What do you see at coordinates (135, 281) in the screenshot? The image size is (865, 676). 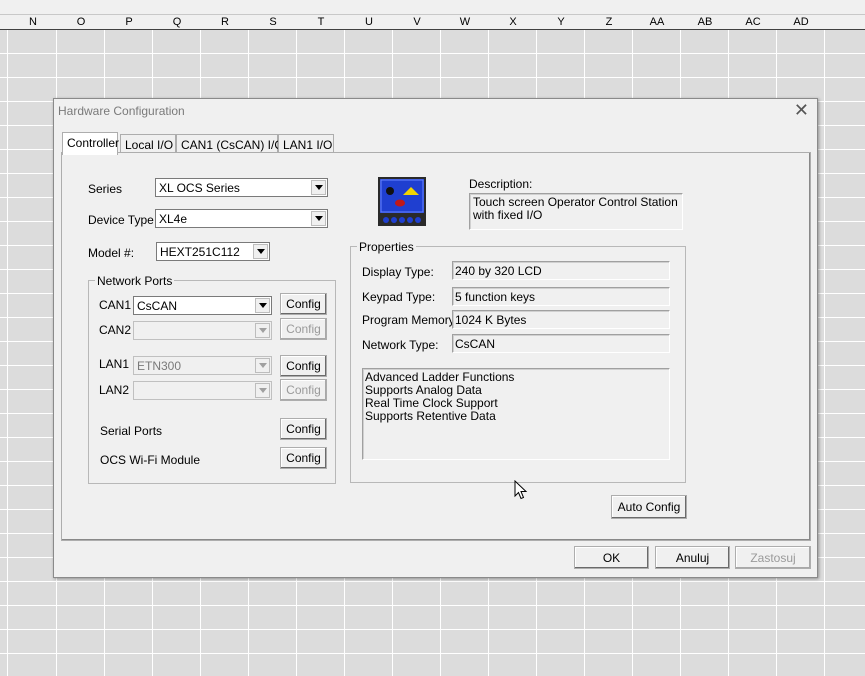 I see `network-ports-title: Network Ports` at bounding box center [135, 281].